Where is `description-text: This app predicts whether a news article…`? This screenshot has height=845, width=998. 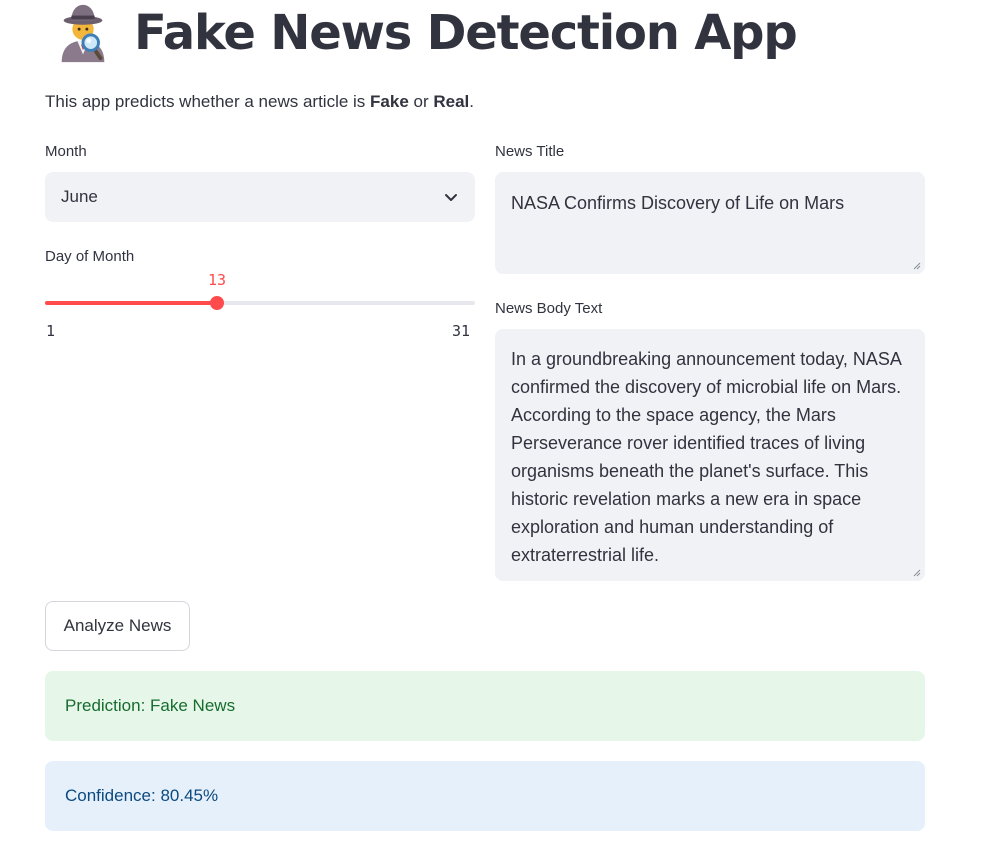
description-text: This app predicts whether a news article… is located at coordinates (208, 101).